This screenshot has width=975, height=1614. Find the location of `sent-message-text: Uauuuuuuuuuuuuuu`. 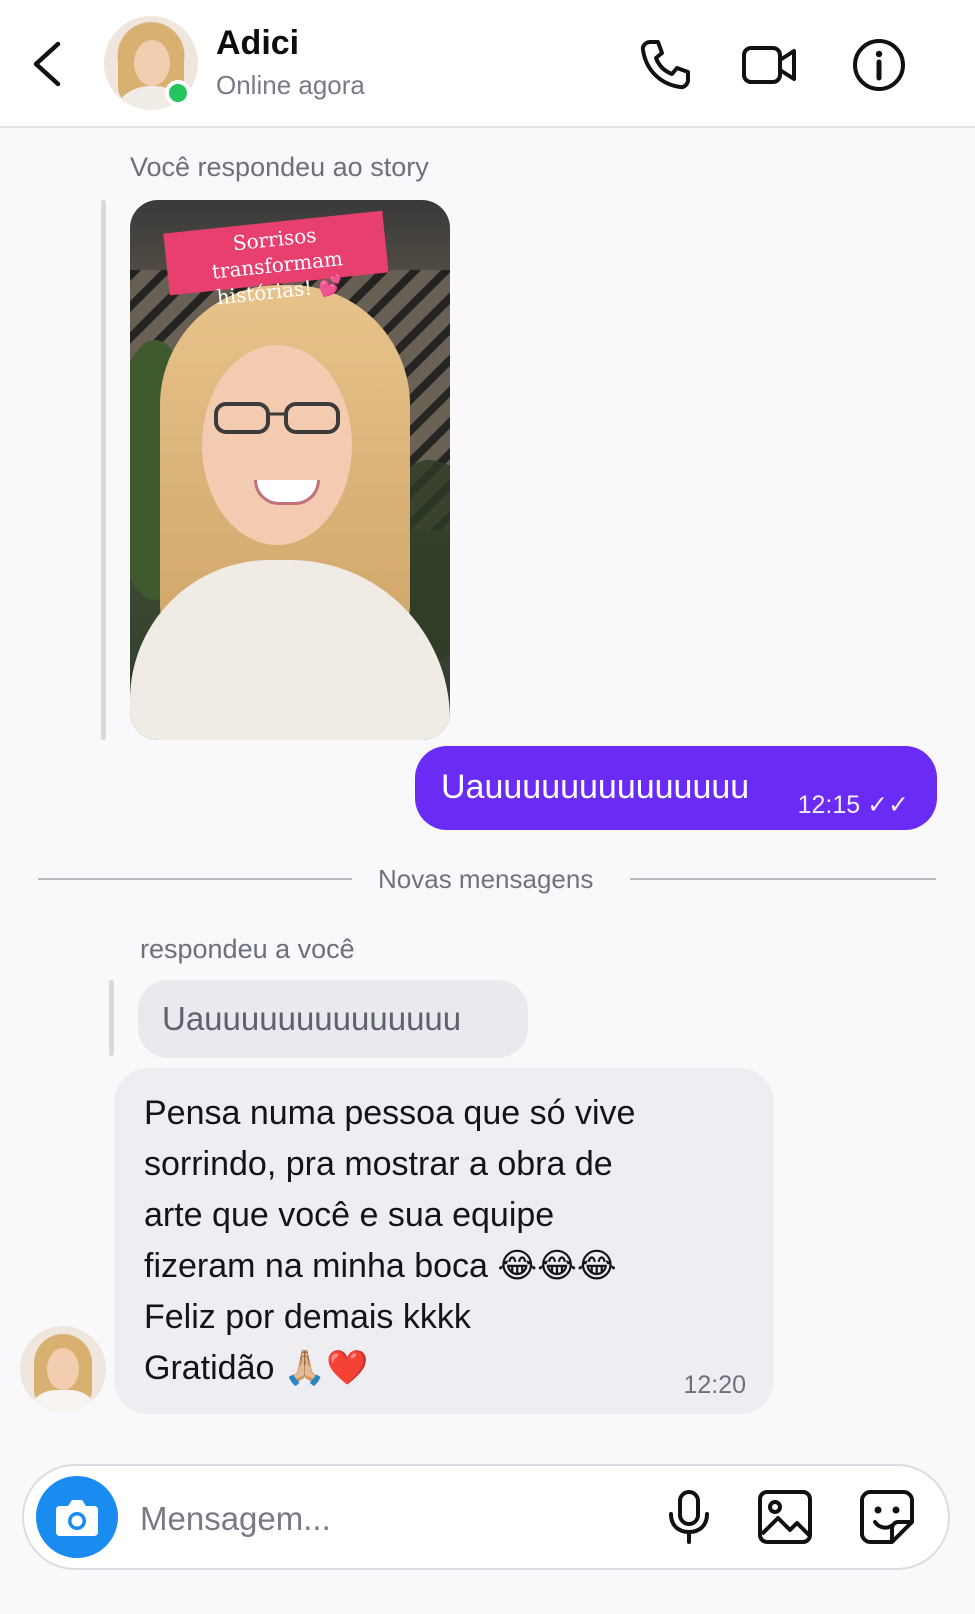

sent-message-text: Uauuuuuuuuuuuuuu is located at coordinates (595, 787).